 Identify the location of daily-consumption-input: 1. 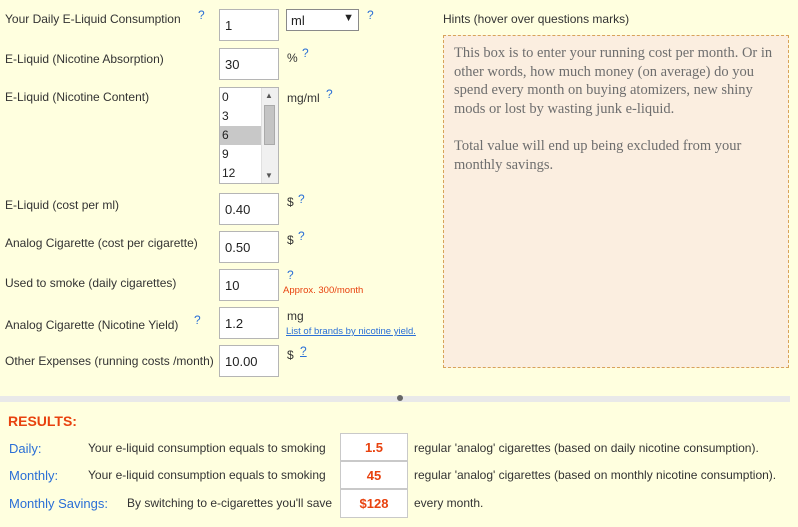
(249, 25).